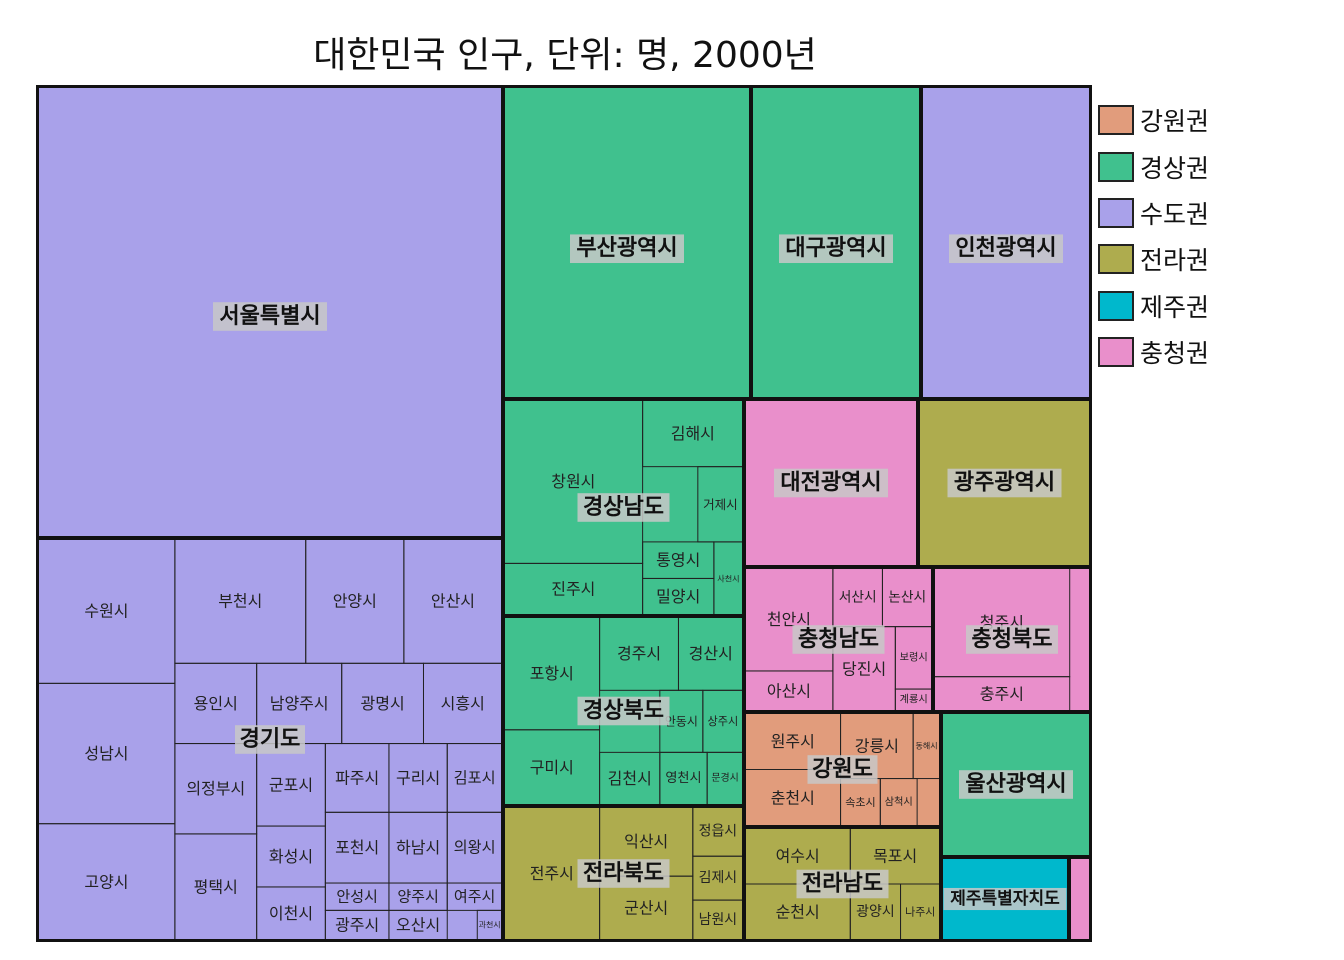 This screenshot has height=960, width=1344. Describe the element at coordinates (269, 316) in the screenshot. I see `region-label: 서울특별시` at that location.